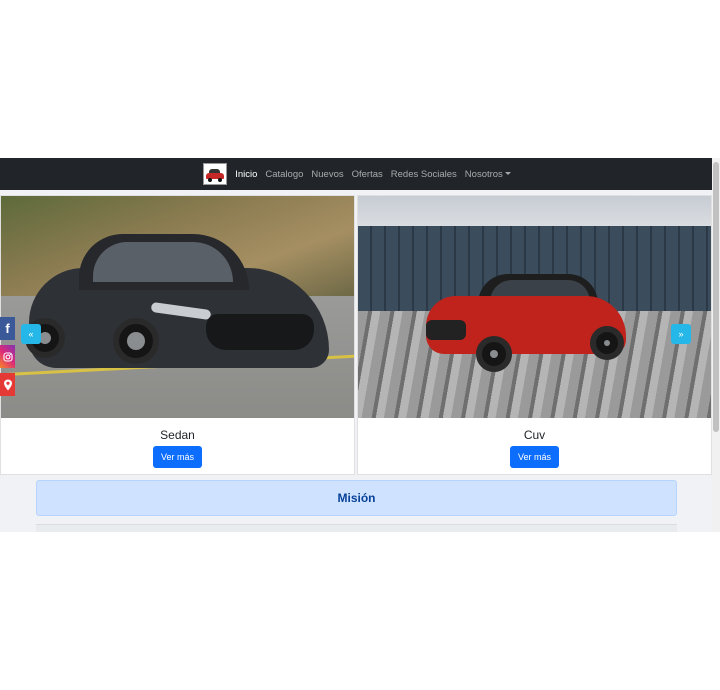  Describe the element at coordinates (507, 174) in the screenshot. I see `chevron-down-icon` at that location.